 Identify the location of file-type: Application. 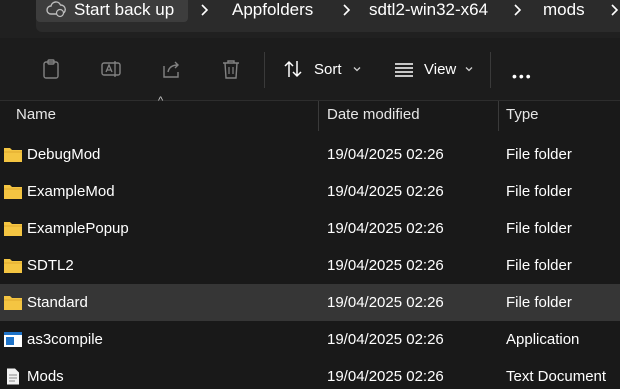
(543, 339).